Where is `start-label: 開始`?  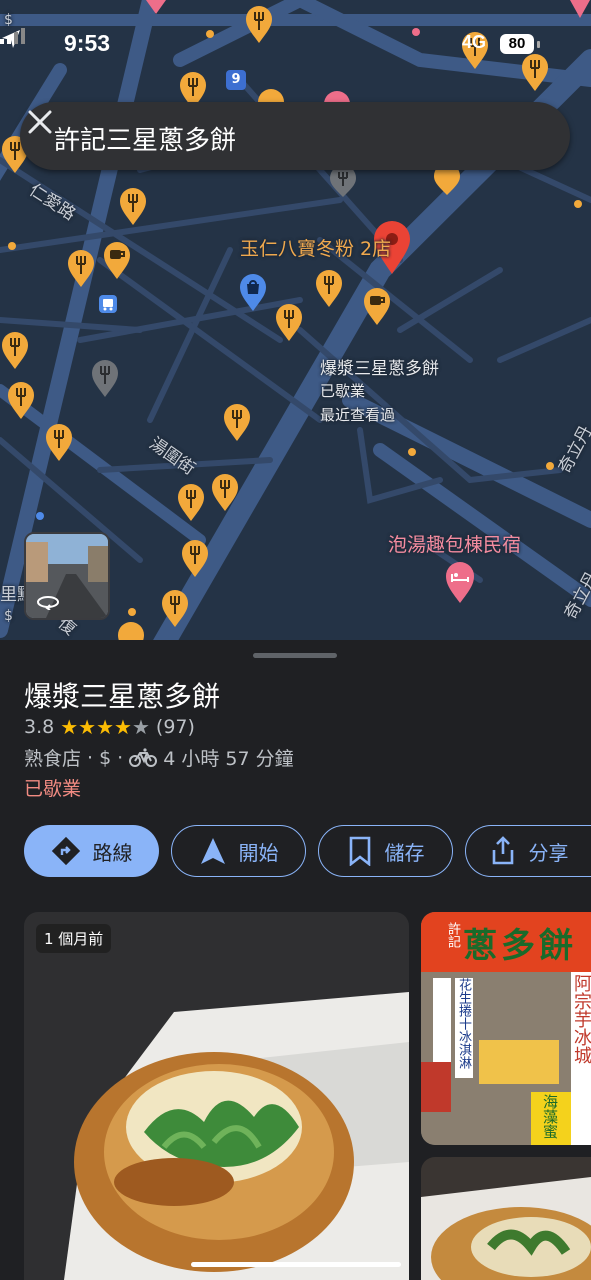 start-label: 開始 is located at coordinates (258, 852).